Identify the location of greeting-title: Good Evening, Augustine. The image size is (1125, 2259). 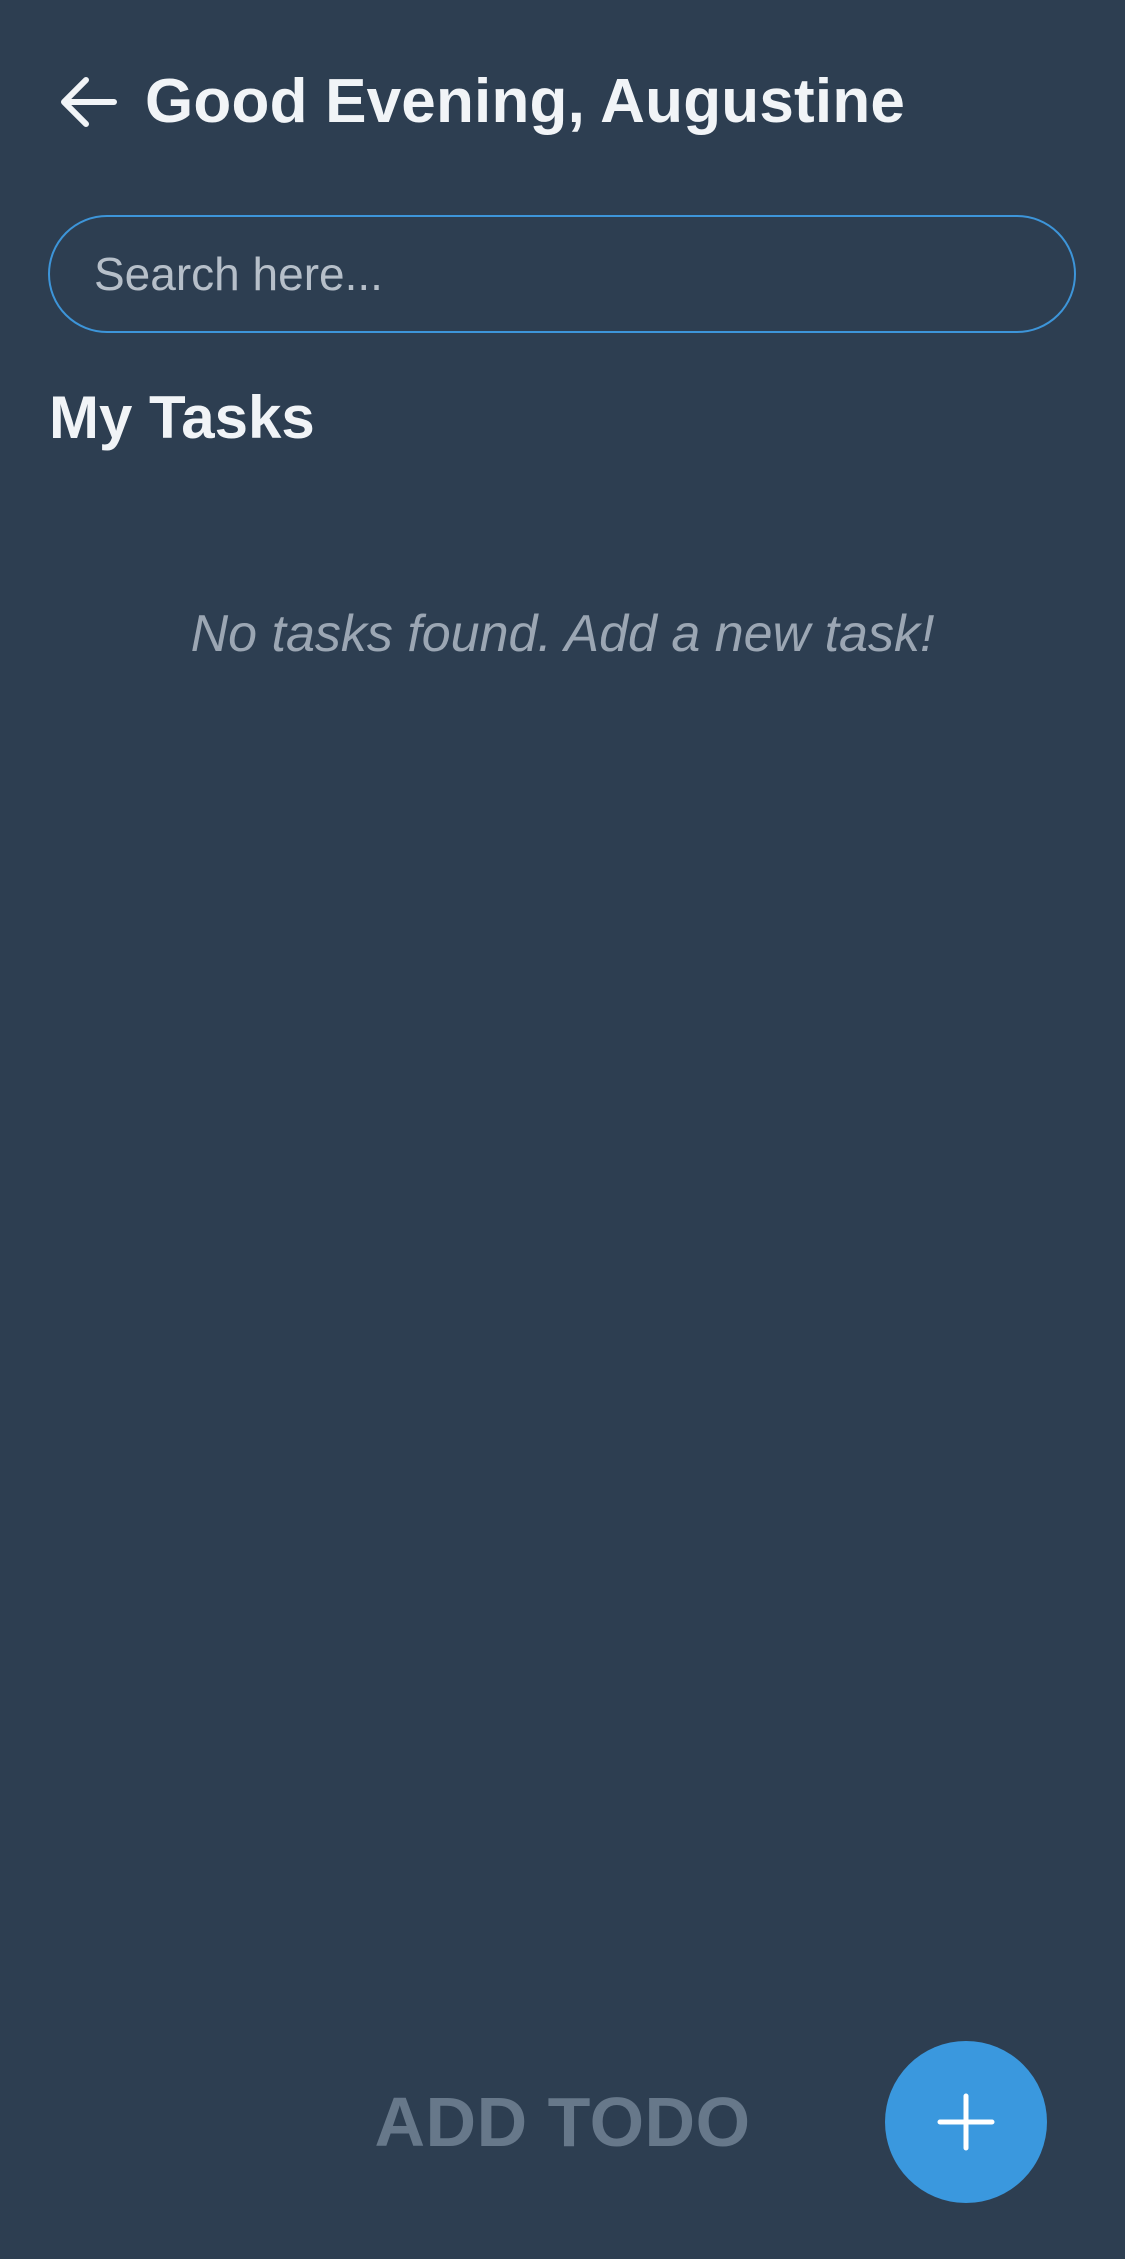
(525, 101).